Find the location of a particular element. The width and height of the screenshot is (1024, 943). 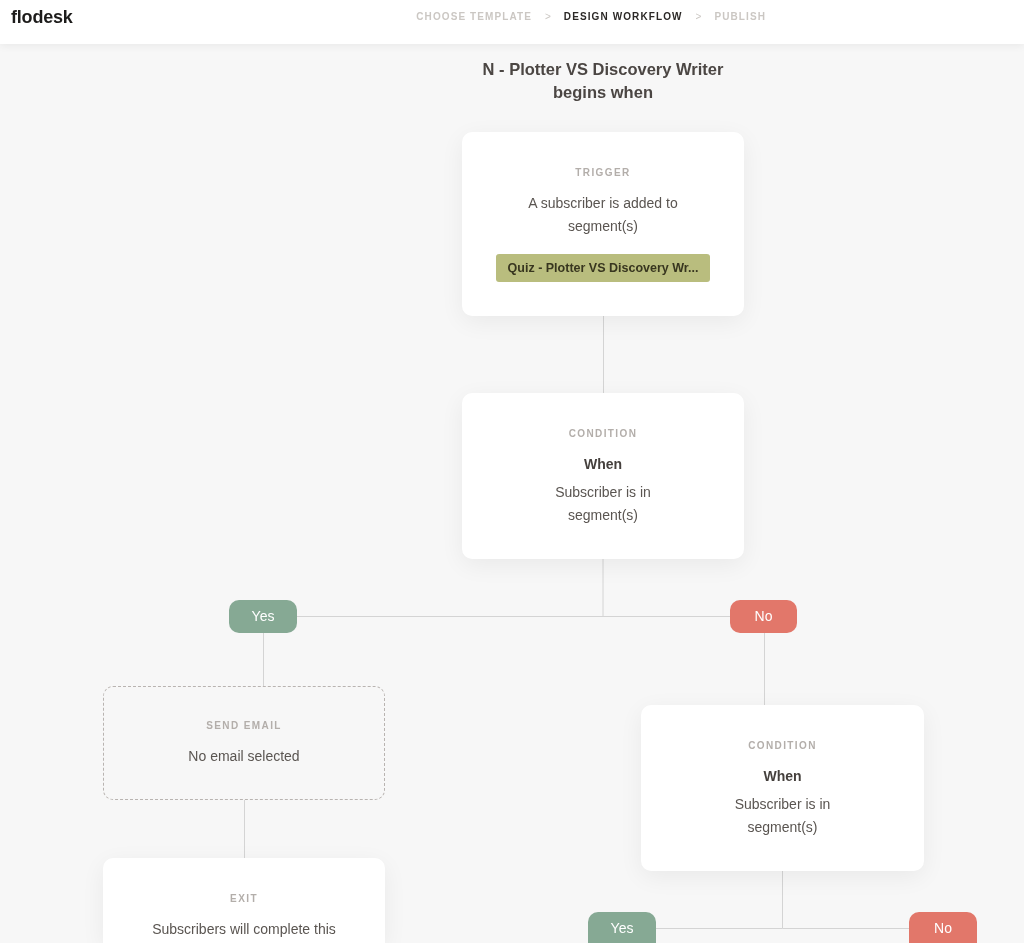

node-type-label: EXIT is located at coordinates (244, 899).